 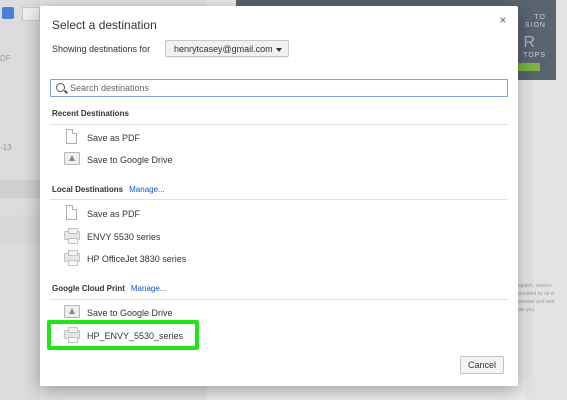 What do you see at coordinates (110, 88) in the screenshot?
I see `search-placeholder: Search destinations` at bounding box center [110, 88].